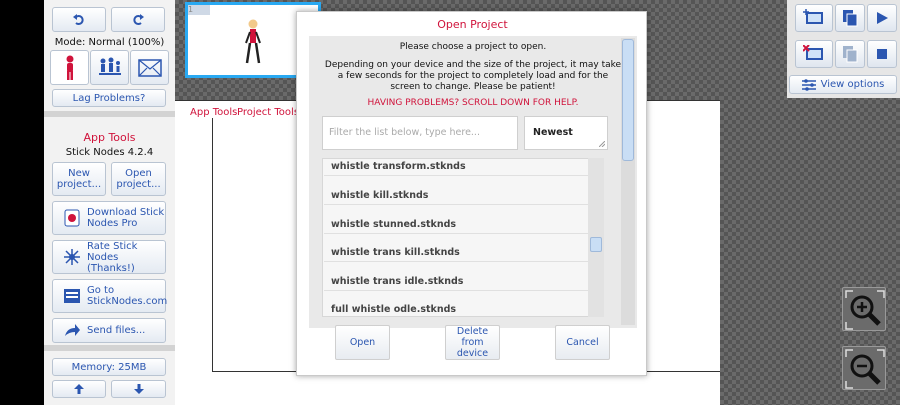  I want to click on website-button: Go to StickNodes.com, so click(110, 296).